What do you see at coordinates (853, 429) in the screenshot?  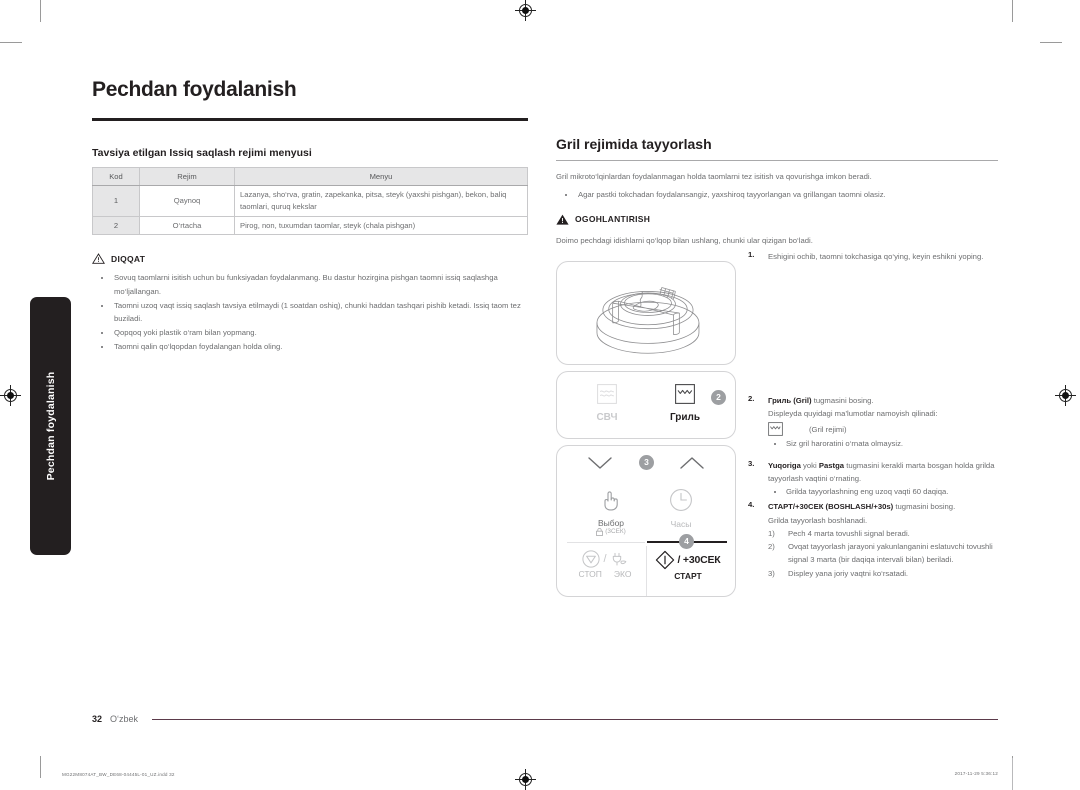 I see `step-2-icon-row: (Gril rejimi)` at bounding box center [853, 429].